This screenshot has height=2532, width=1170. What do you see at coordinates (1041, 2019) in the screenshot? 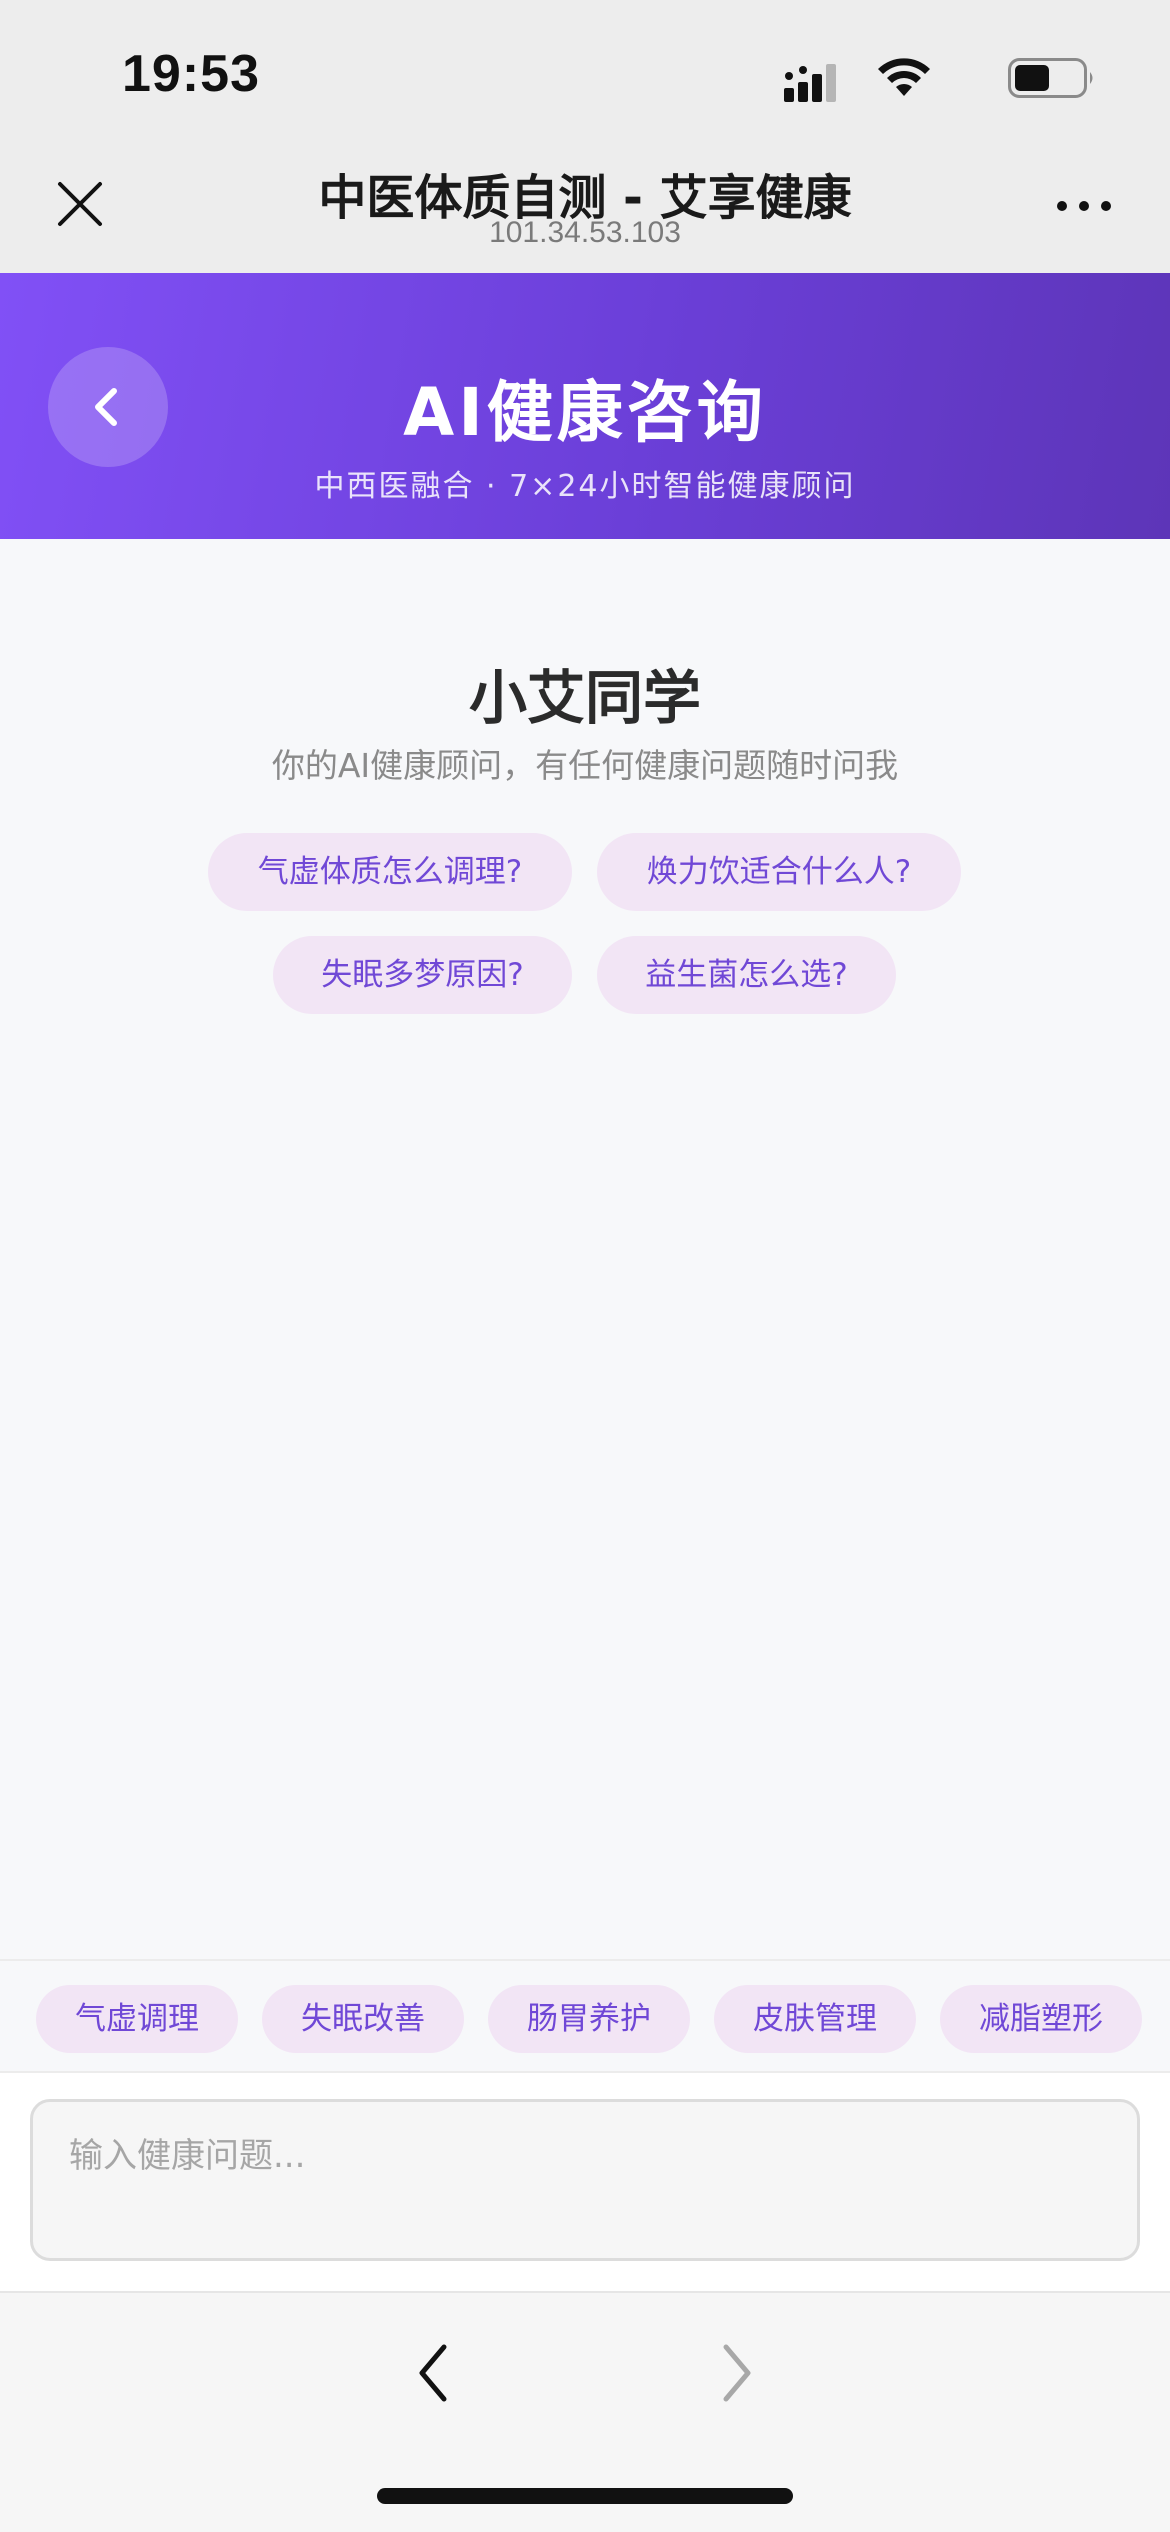
I see `quick-tag: 减脂塑形` at bounding box center [1041, 2019].